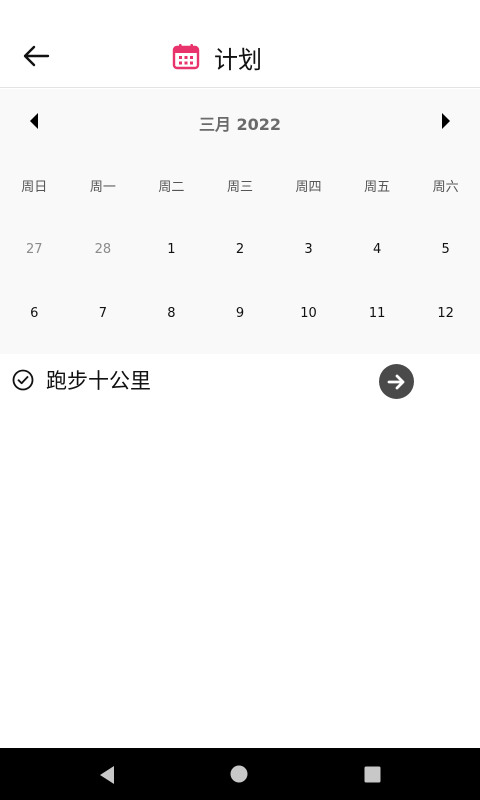 This screenshot has width=480, height=800. Describe the element at coordinates (308, 249) in the screenshot. I see `calendar-day: 3` at that location.